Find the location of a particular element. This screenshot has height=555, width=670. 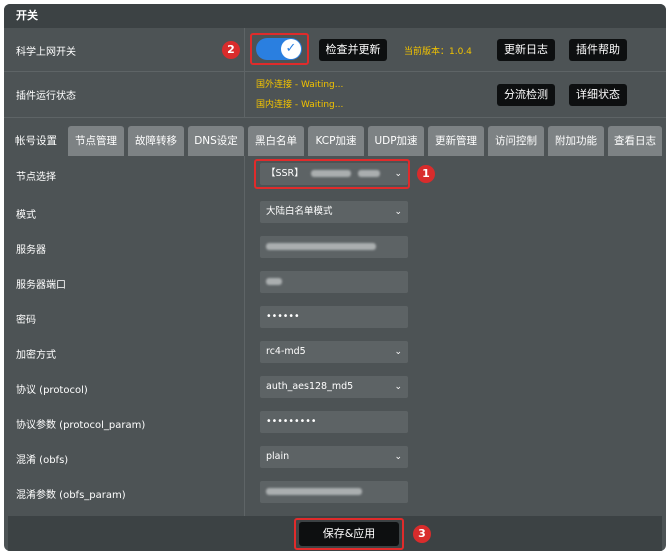

encryption-value: rc4-md5 is located at coordinates (286, 351).